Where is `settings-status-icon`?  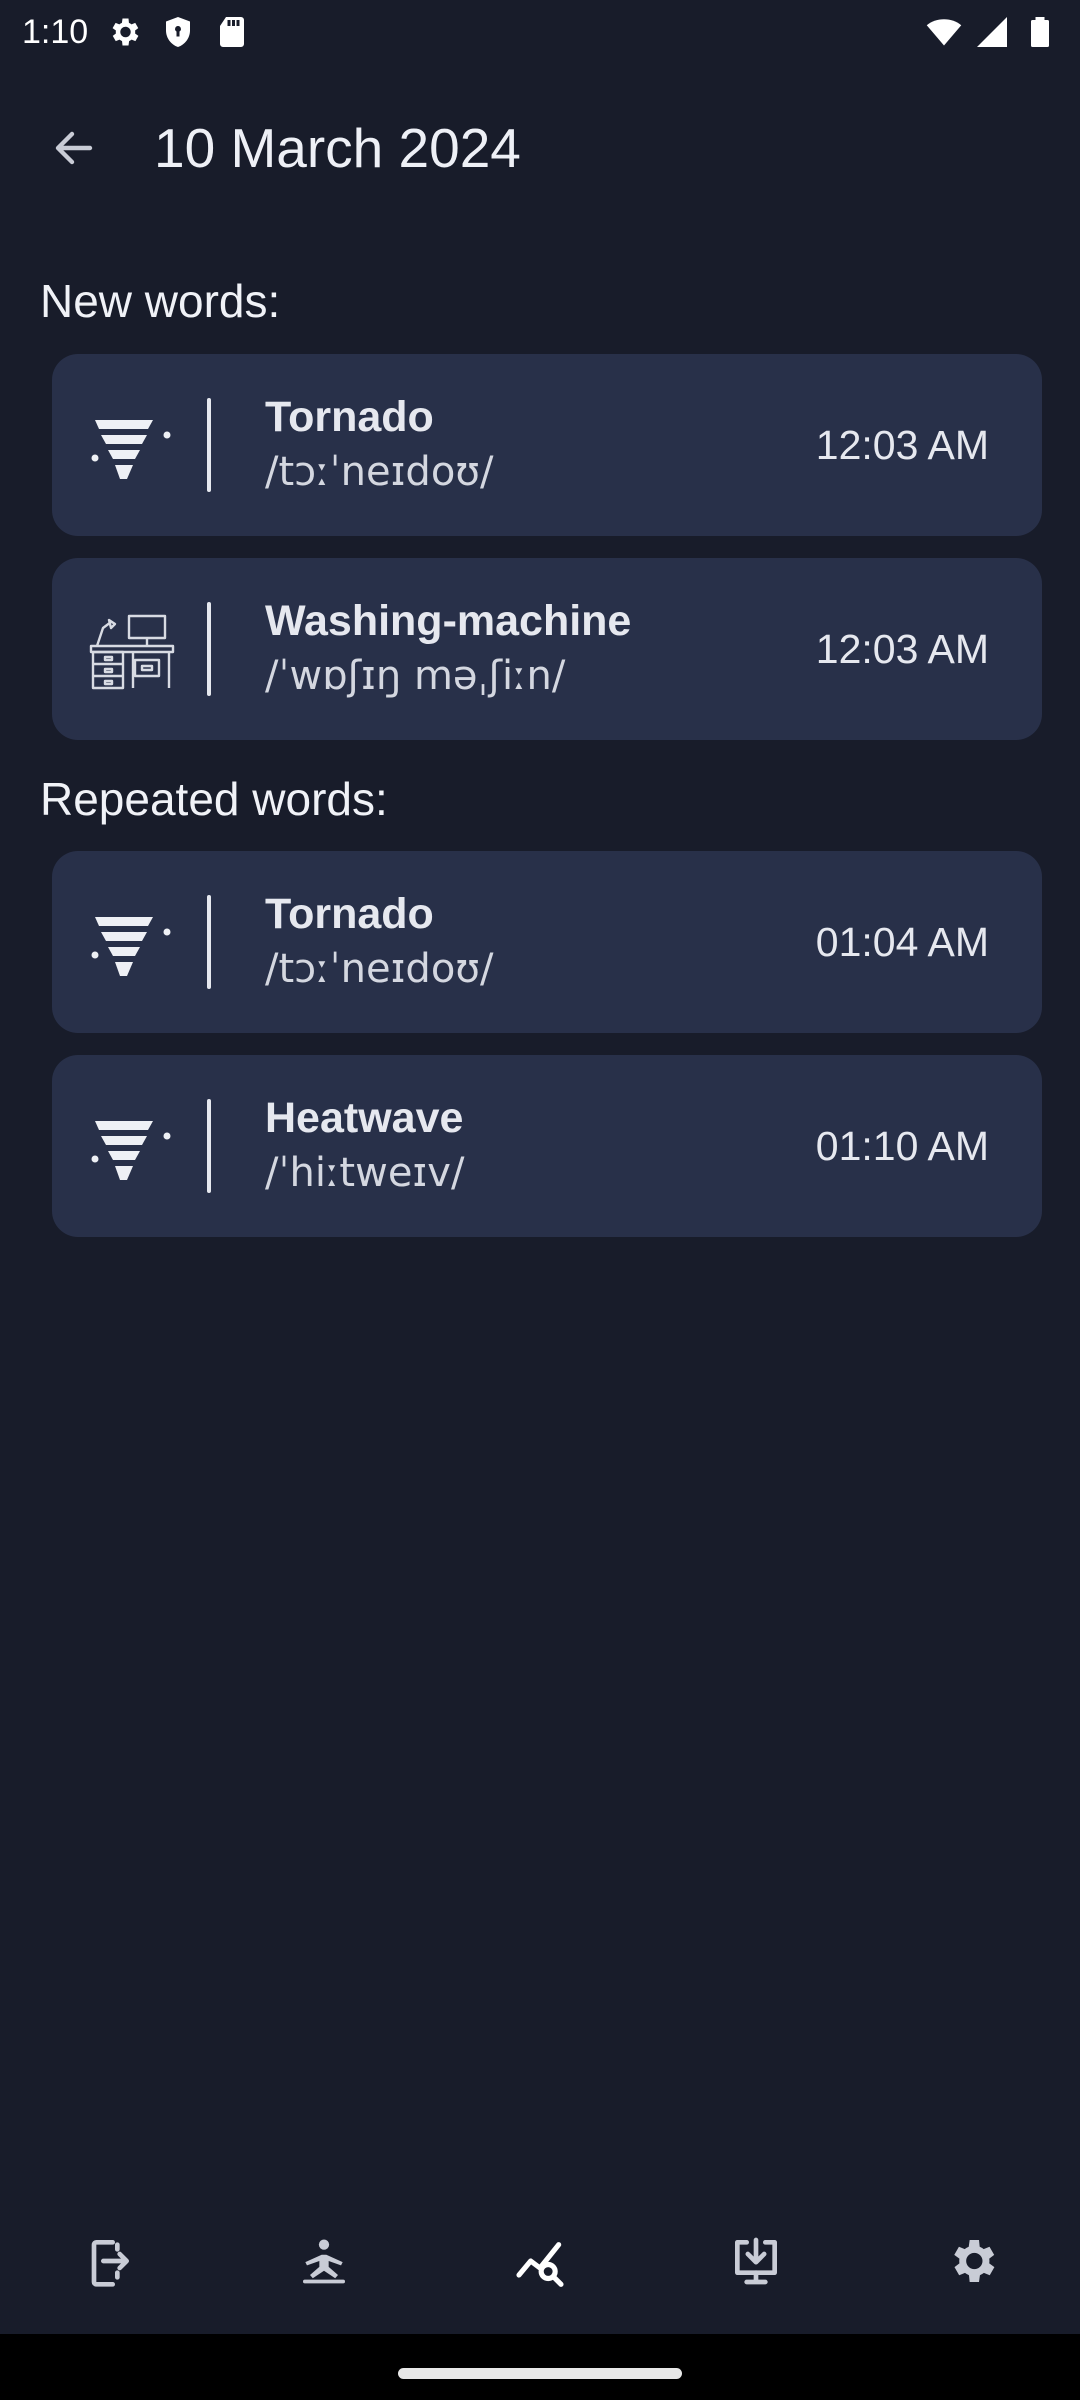 settings-status-icon is located at coordinates (124, 32).